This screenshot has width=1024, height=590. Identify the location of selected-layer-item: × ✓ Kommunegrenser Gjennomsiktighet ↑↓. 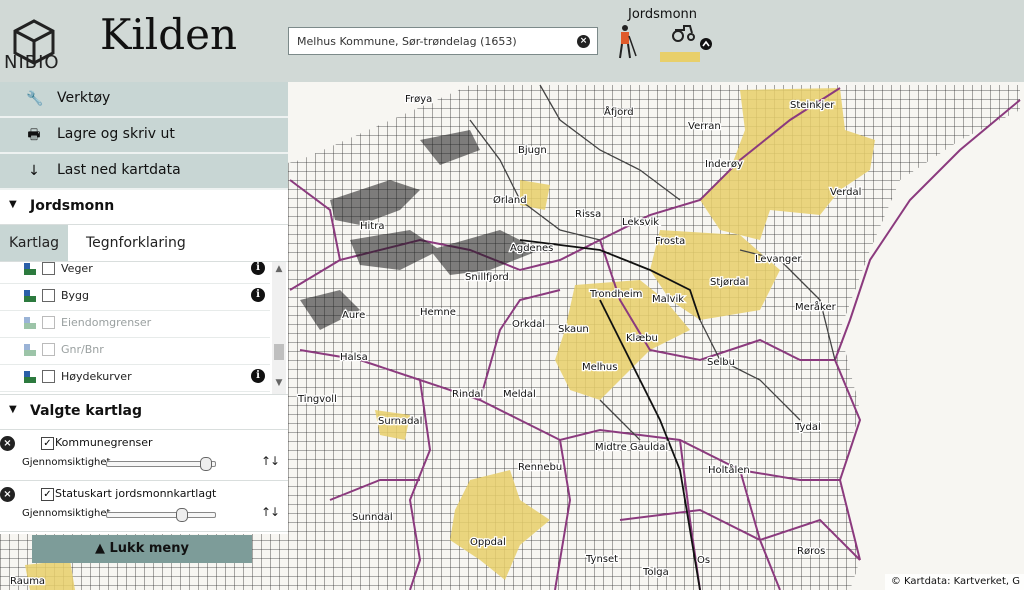
(144, 455).